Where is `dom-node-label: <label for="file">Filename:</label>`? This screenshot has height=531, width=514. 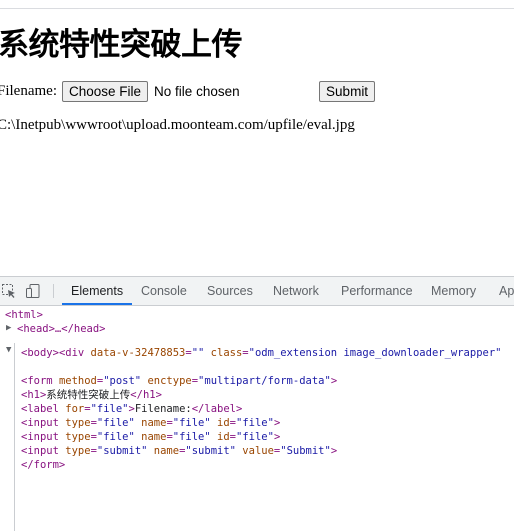
dom-node-label: <label for="file">Filename:</label> is located at coordinates (131, 409).